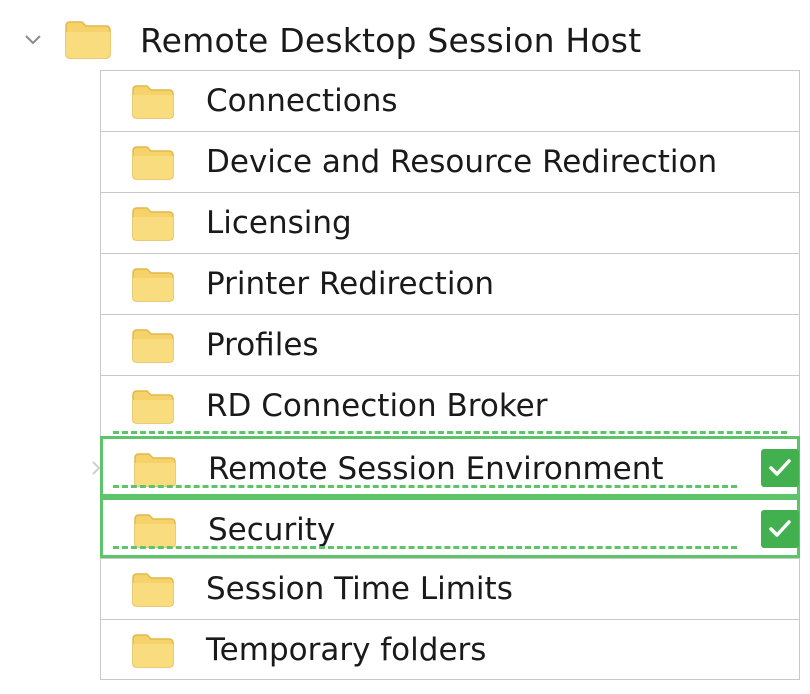  I want to click on tree-node-label: Profiles, so click(262, 345).